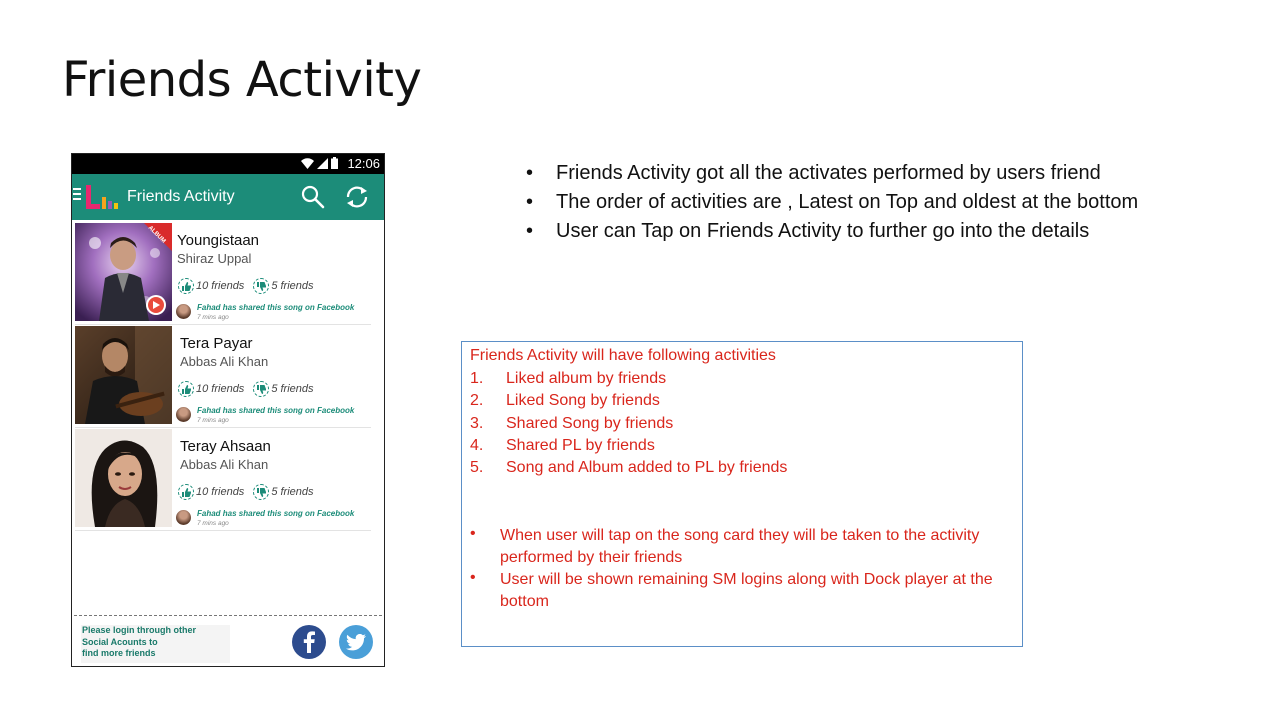  I want to click on wifi-icon, so click(307, 163).